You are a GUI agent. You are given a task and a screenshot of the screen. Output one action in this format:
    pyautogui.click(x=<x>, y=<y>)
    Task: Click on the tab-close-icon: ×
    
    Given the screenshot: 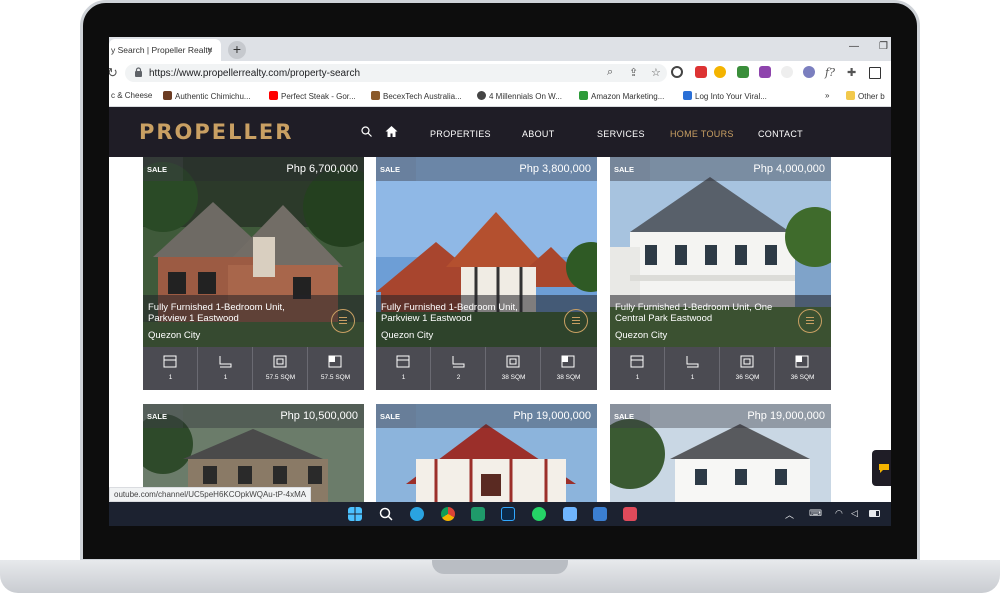 What is the action you would take?
    pyautogui.click(x=210, y=50)
    